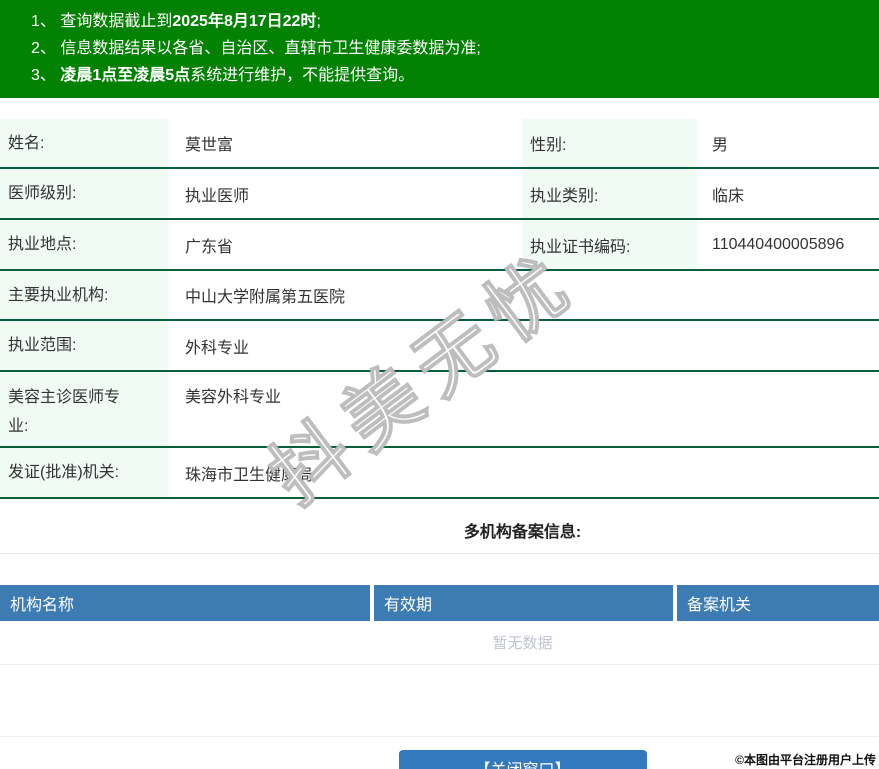 The height and width of the screenshot is (769, 879). Describe the element at coordinates (185, 603) in the screenshot. I see `org-name-column-header: 机构名称` at that location.